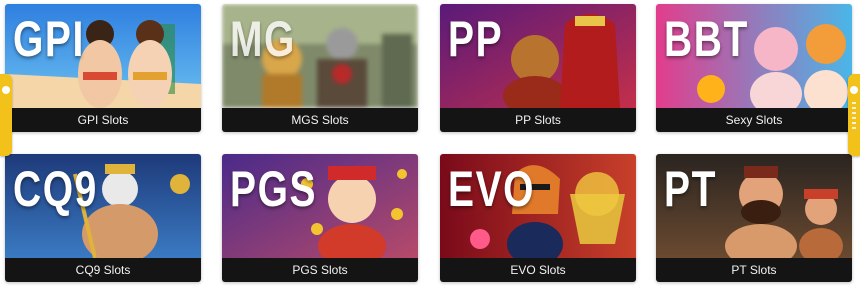 This screenshot has width=860, height=286. Describe the element at coordinates (706, 39) in the screenshot. I see `brand-logo-bbt: BBT` at that location.